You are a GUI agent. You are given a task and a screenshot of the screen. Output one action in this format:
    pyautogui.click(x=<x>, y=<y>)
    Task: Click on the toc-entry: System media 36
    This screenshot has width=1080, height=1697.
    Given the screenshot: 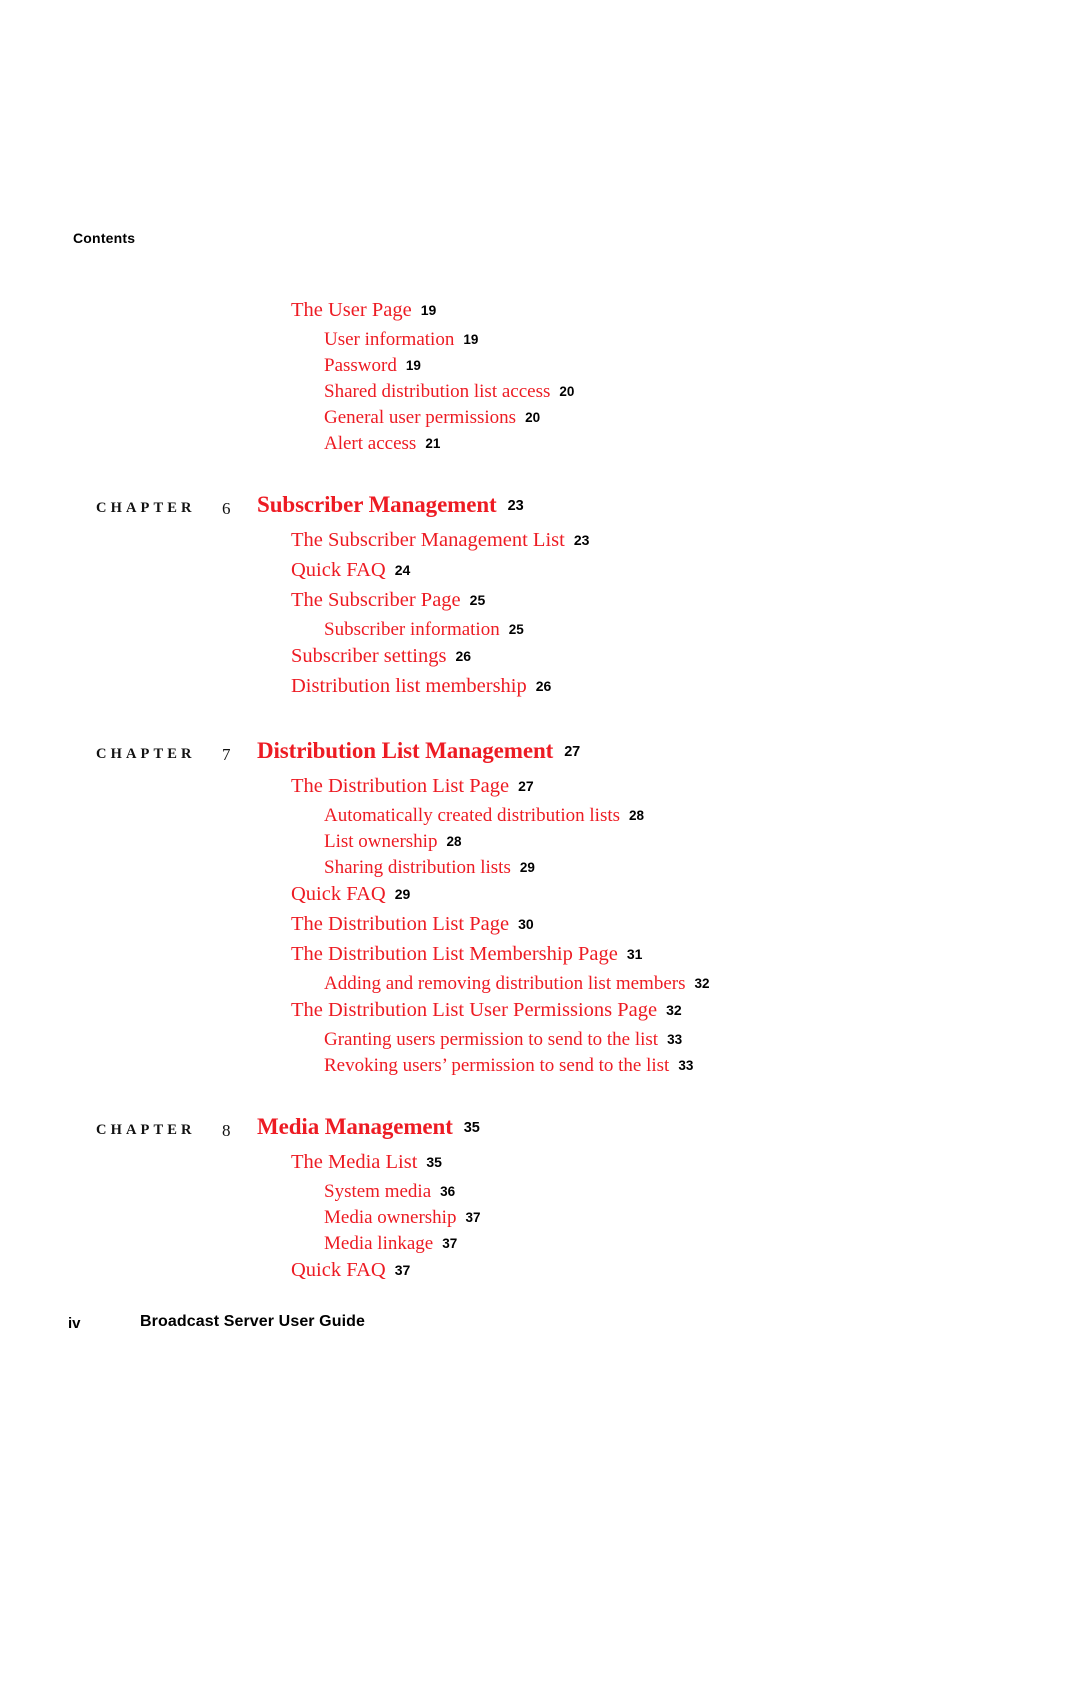 What is the action you would take?
    pyautogui.click(x=540, y=1195)
    